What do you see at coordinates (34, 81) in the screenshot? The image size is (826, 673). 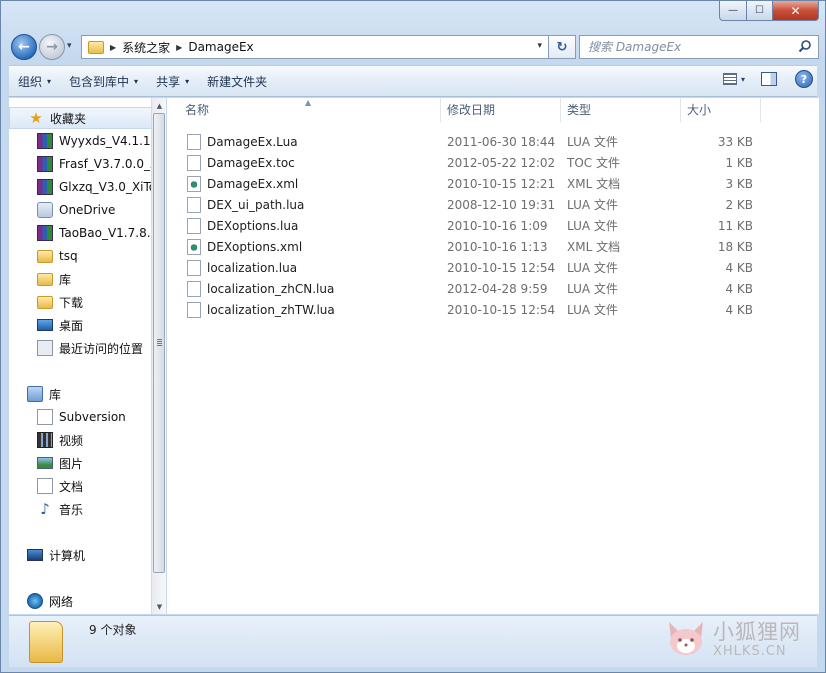 I see `organize-button: 组织 ▾` at bounding box center [34, 81].